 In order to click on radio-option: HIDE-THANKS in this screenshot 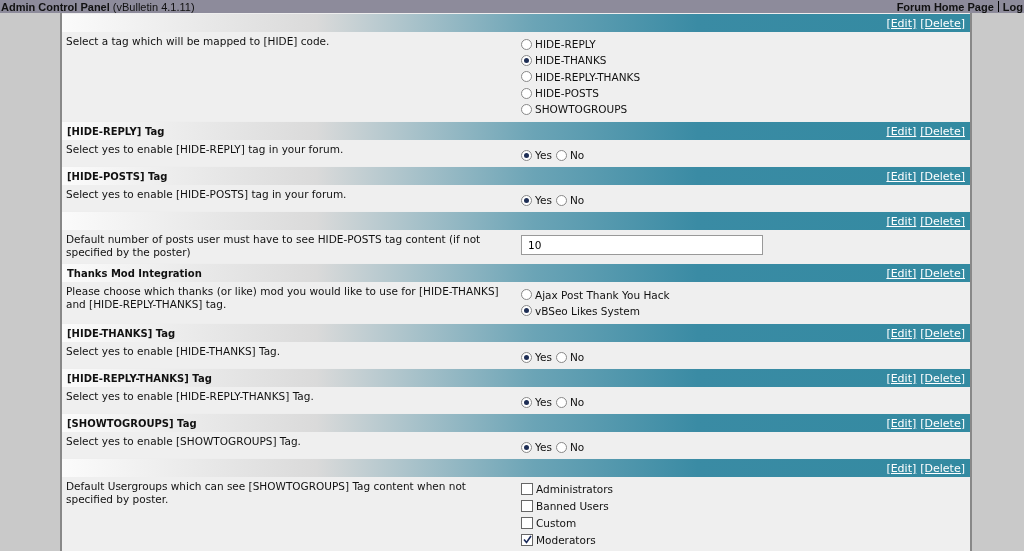, I will do `click(581, 60)`.